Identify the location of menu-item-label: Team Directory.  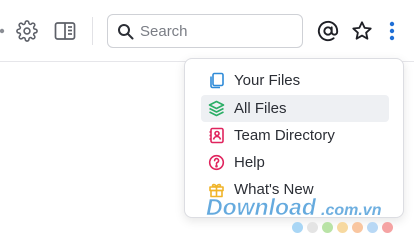
(284, 135).